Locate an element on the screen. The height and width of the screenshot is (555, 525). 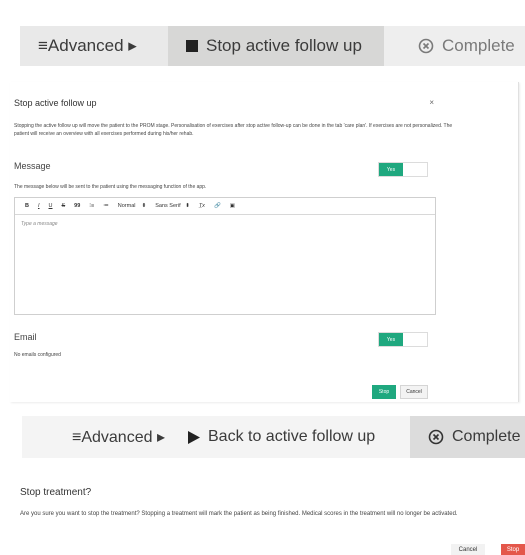
italic-button: I is located at coordinates (39, 206).